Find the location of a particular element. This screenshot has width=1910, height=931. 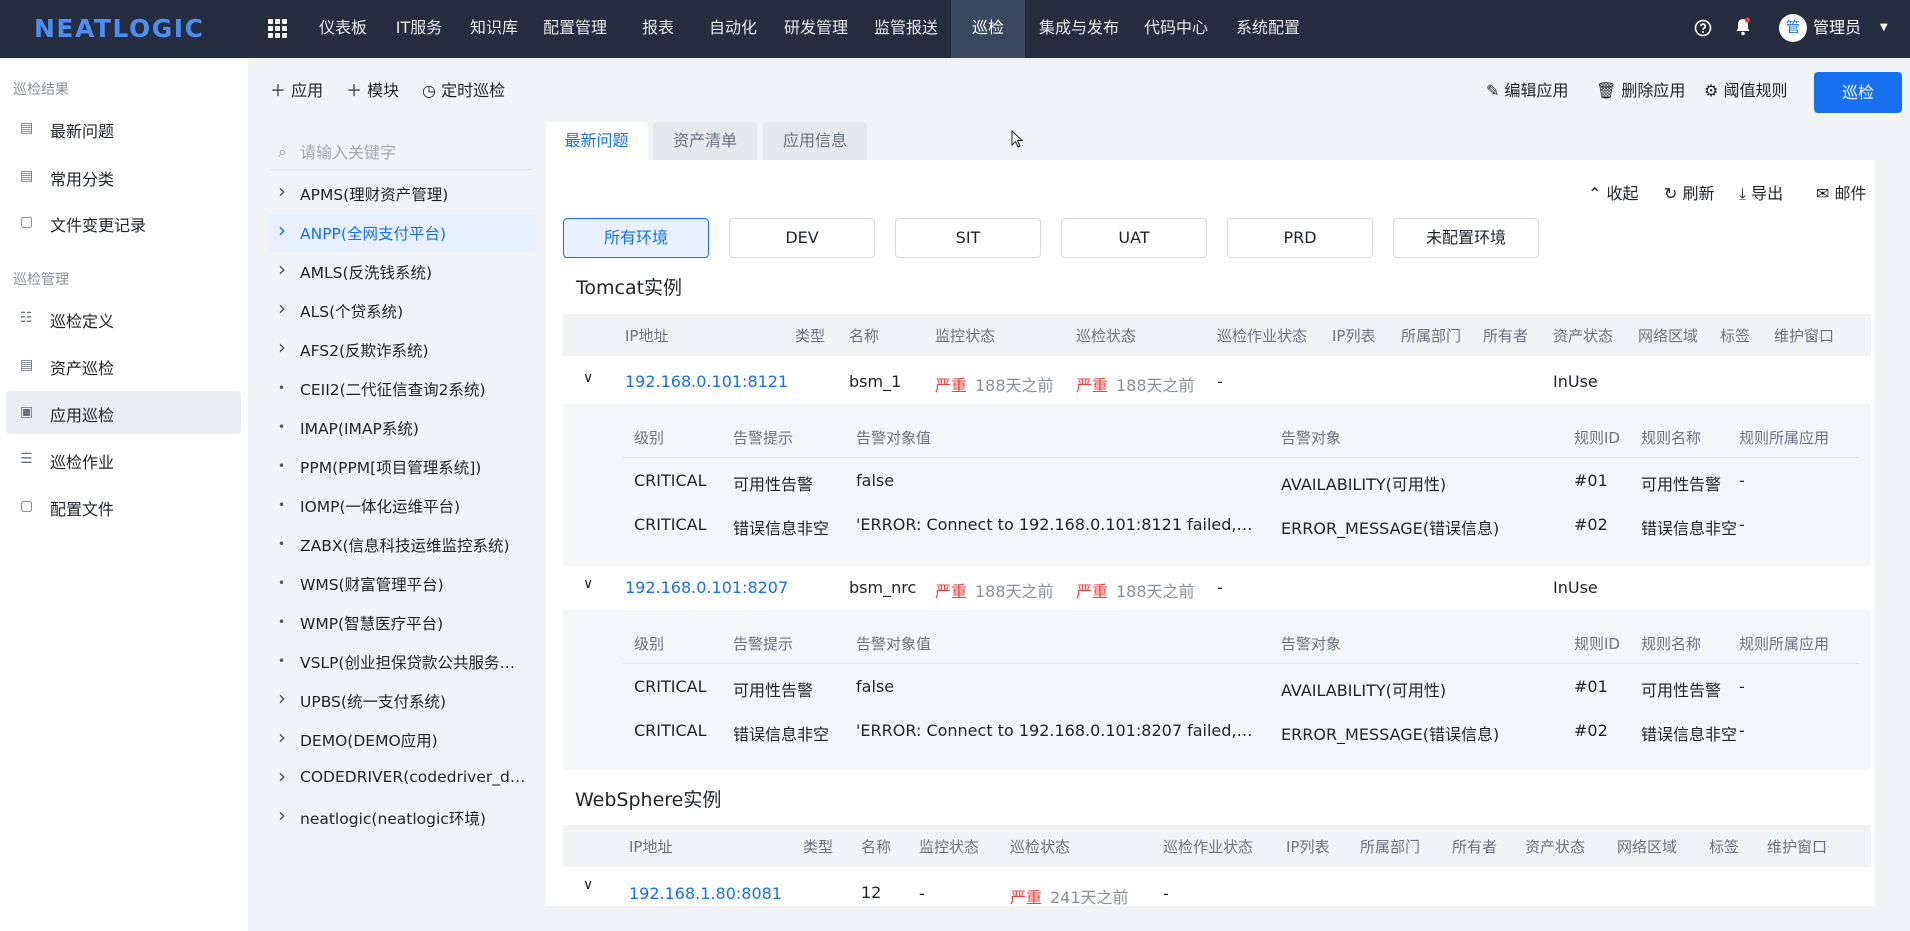

nav-item-regulatory: 监管报送 is located at coordinates (906, 29).